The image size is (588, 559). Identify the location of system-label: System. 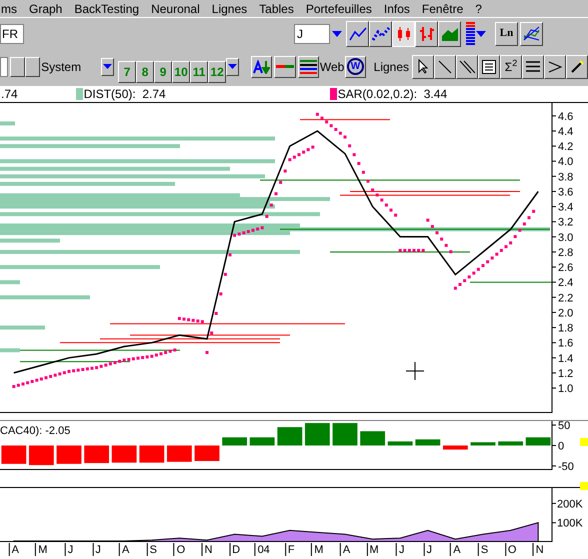
(61, 67).